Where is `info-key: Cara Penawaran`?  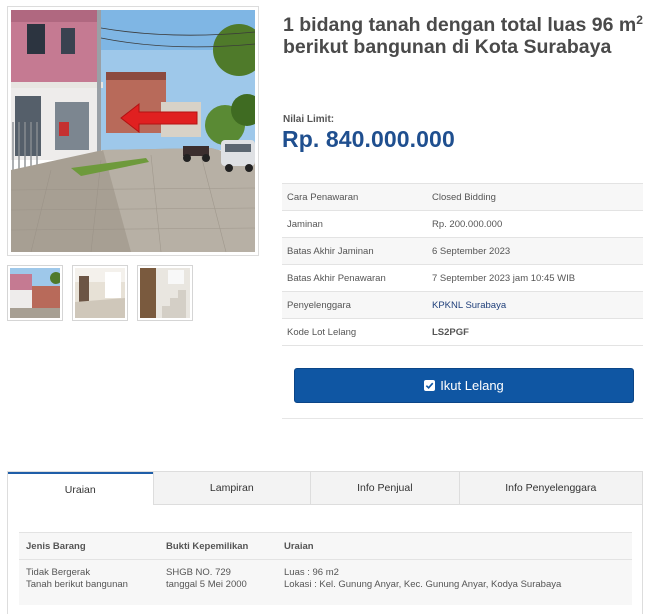 info-key: Cara Penawaran is located at coordinates (354, 197).